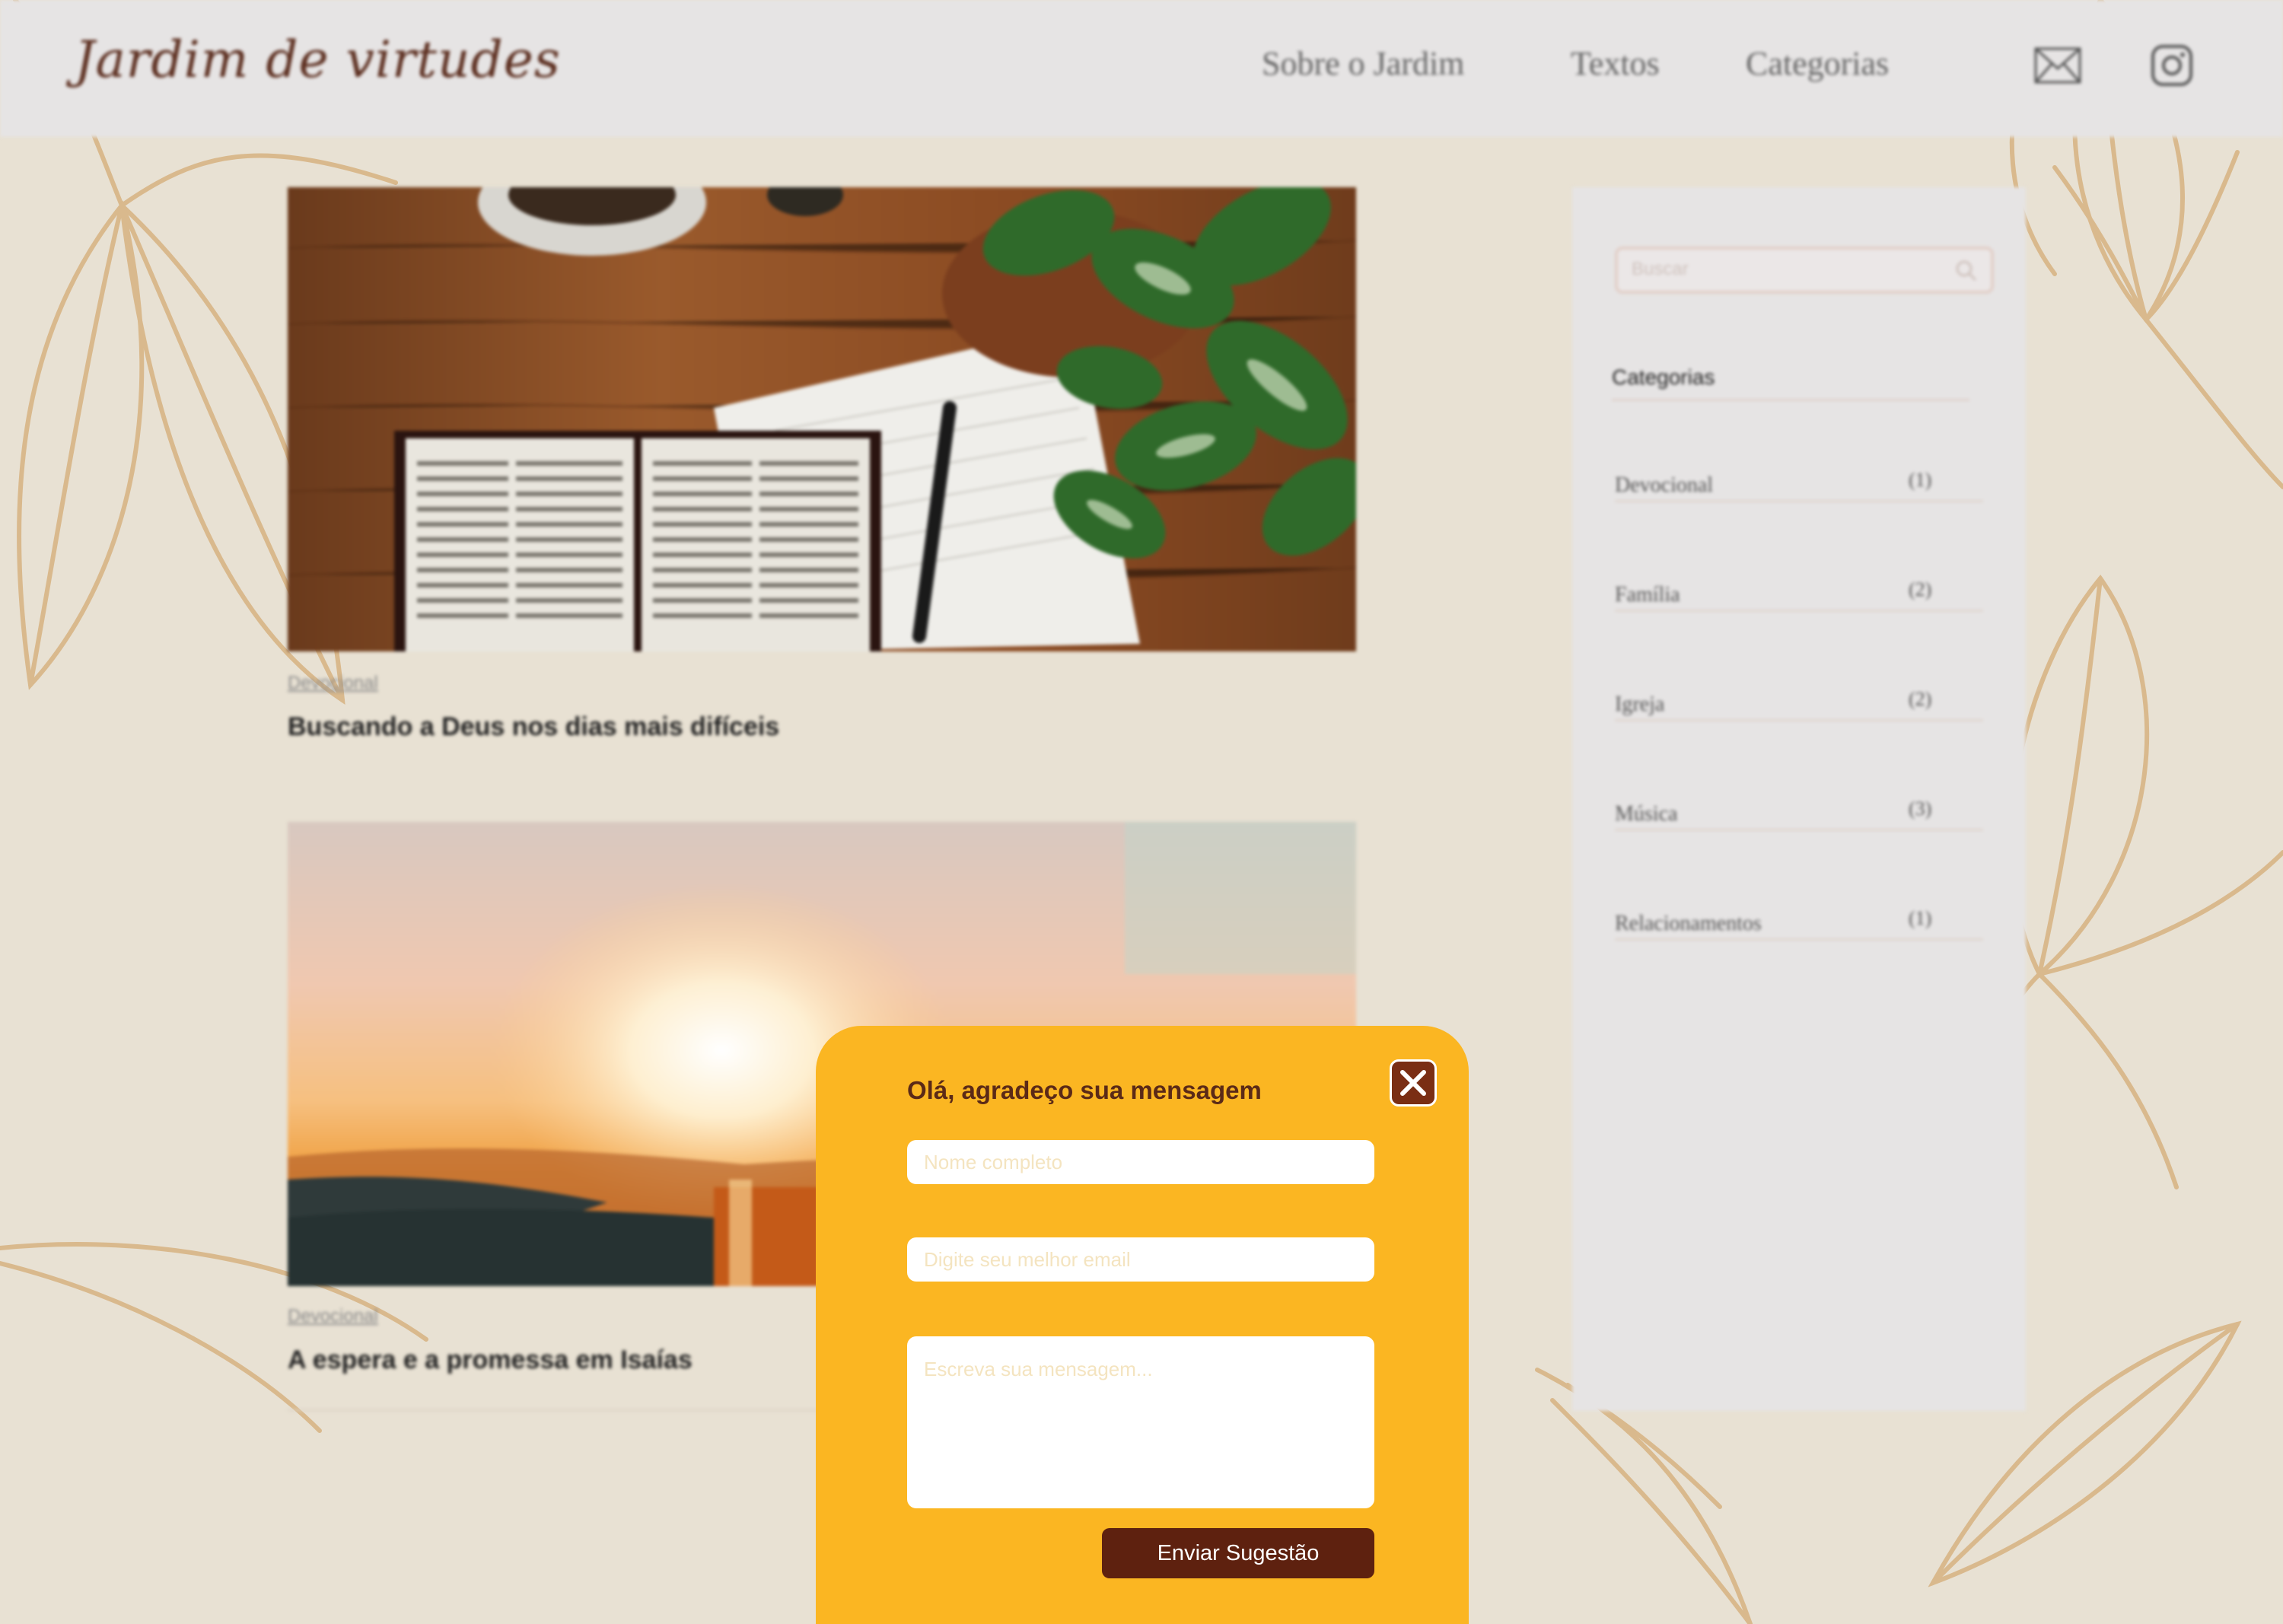  I want to click on close-button, so click(1413, 1083).